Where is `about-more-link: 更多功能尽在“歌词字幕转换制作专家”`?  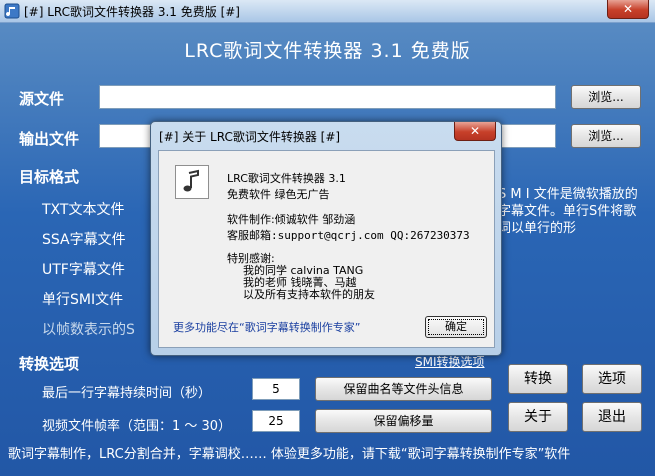 about-more-link: 更多功能尽在“歌词字幕转换制作专家” is located at coordinates (266, 327).